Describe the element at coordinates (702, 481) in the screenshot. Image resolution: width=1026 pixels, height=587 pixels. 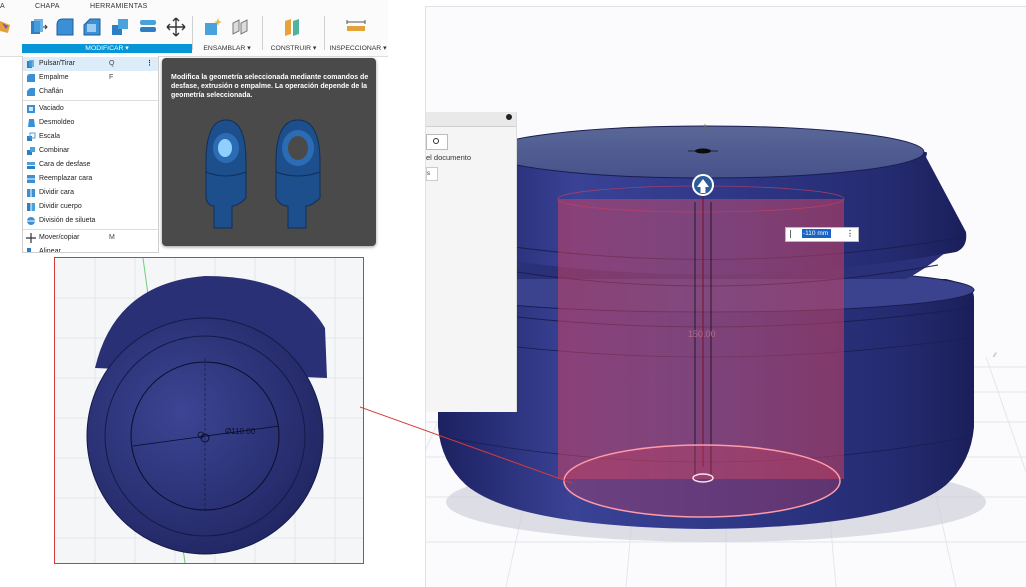
I see `sketch-profile-circle` at that location.